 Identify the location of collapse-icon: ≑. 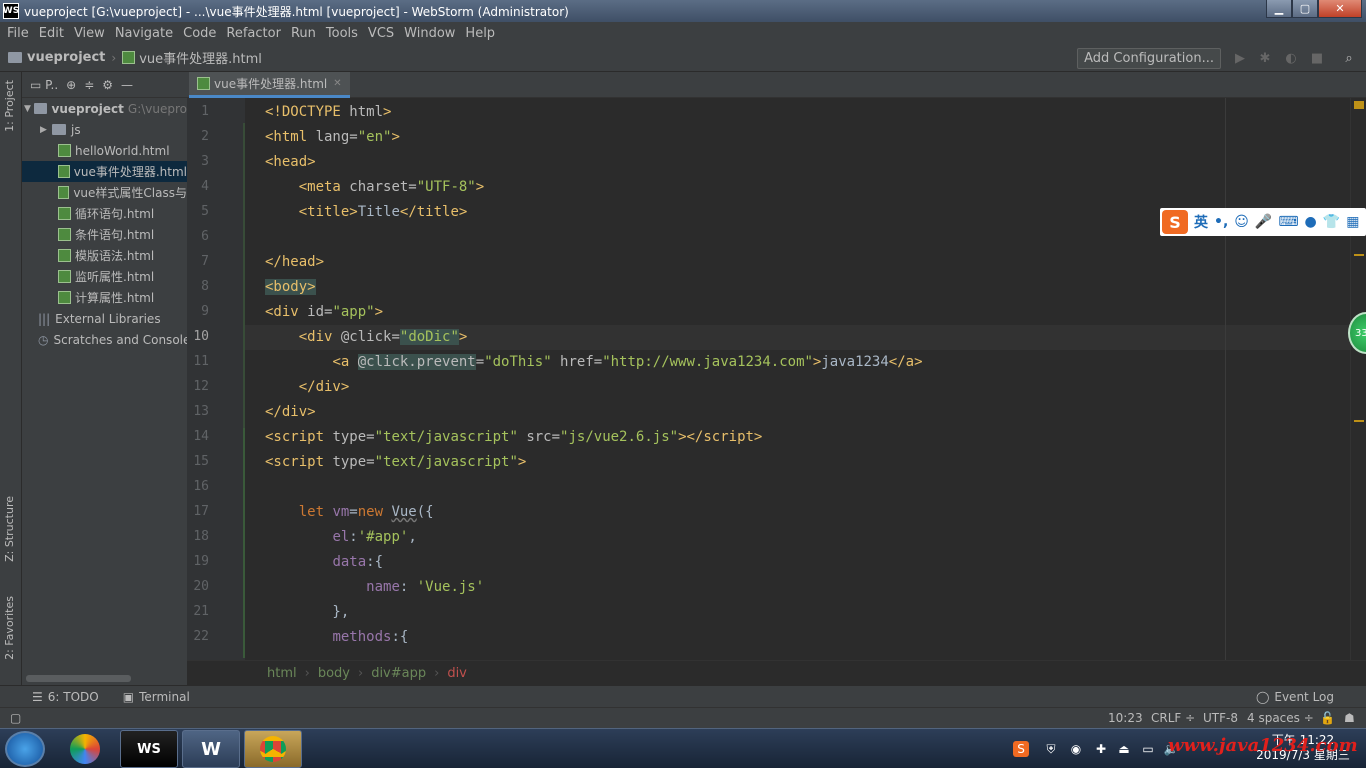
(89, 85).